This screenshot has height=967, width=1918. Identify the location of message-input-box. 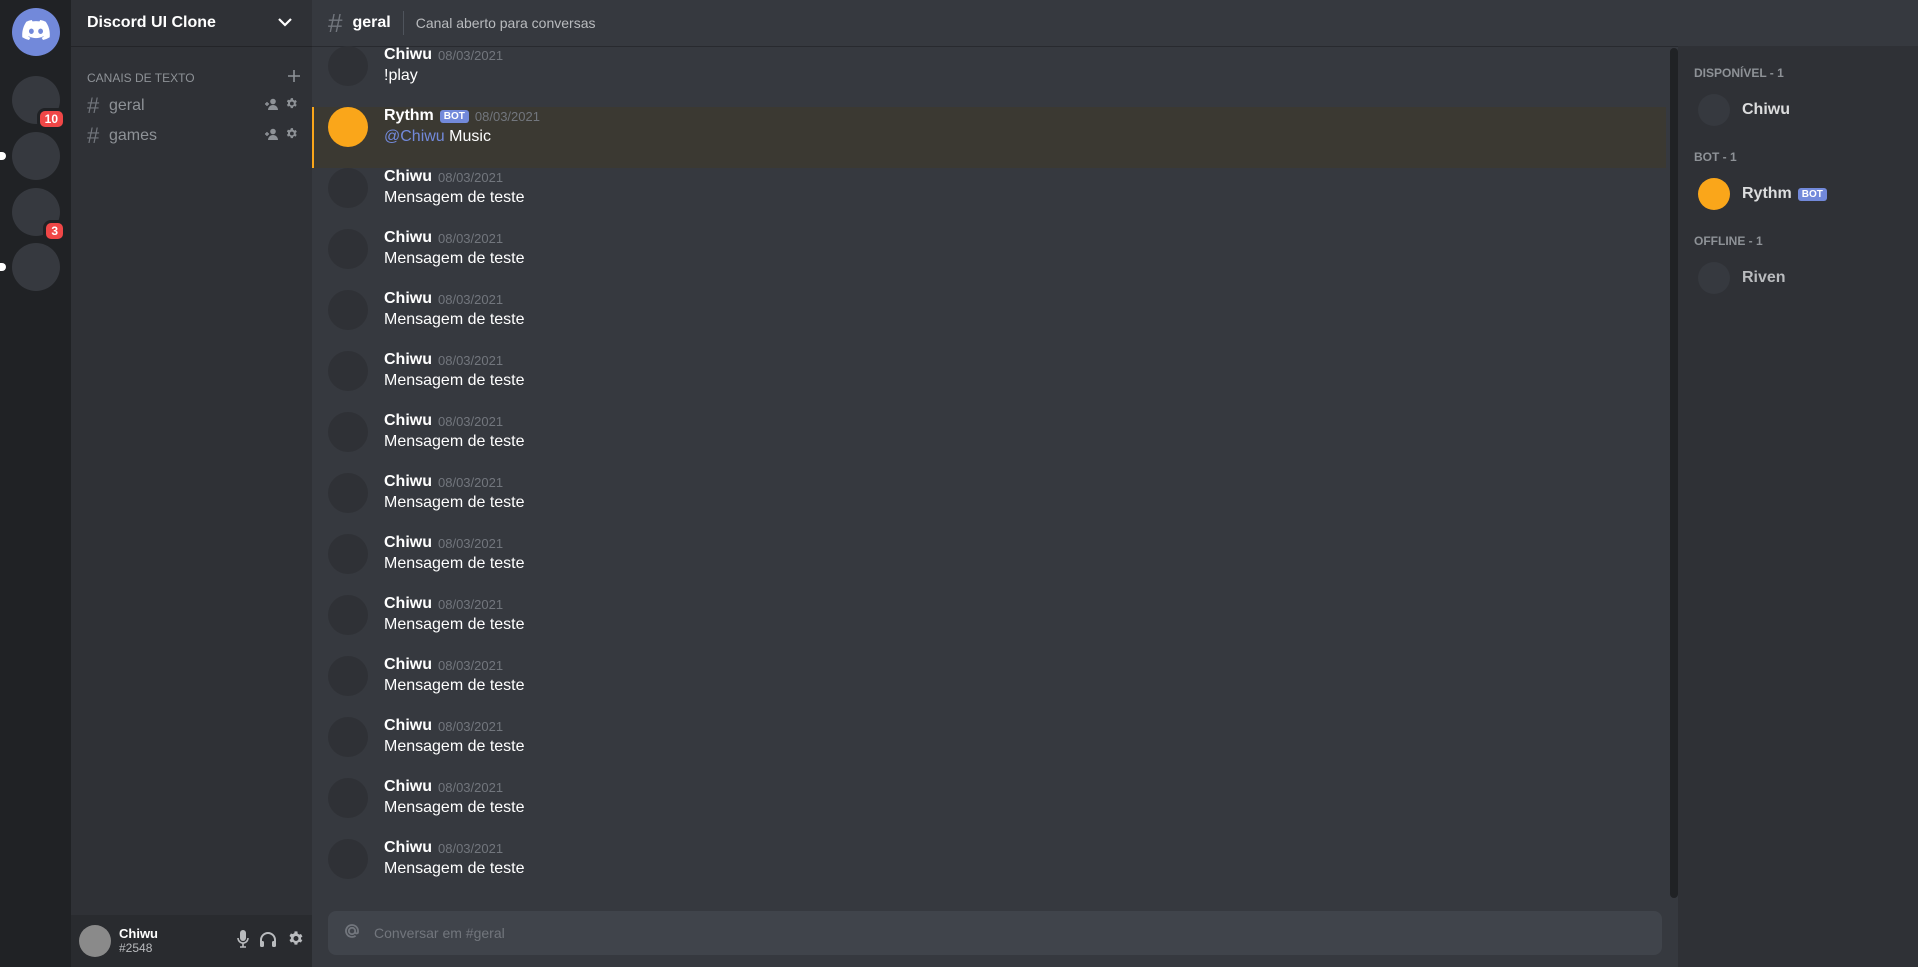
(995, 933).